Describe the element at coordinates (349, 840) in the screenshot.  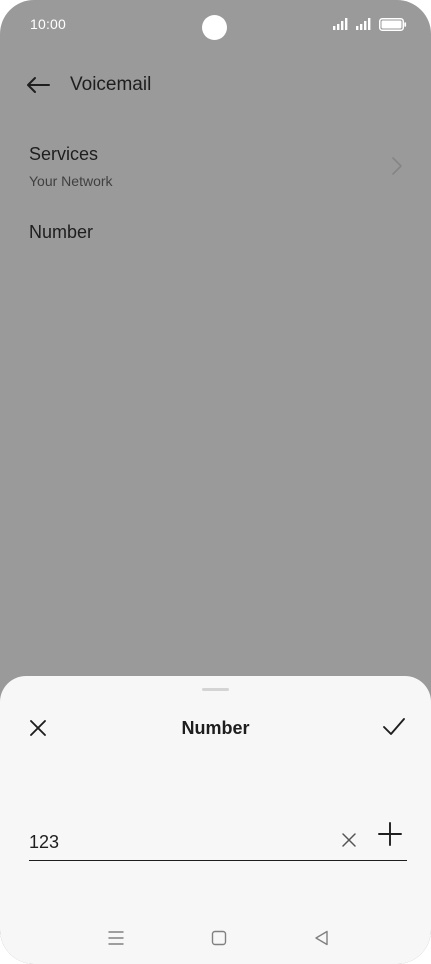
I see `clear-icon` at that location.